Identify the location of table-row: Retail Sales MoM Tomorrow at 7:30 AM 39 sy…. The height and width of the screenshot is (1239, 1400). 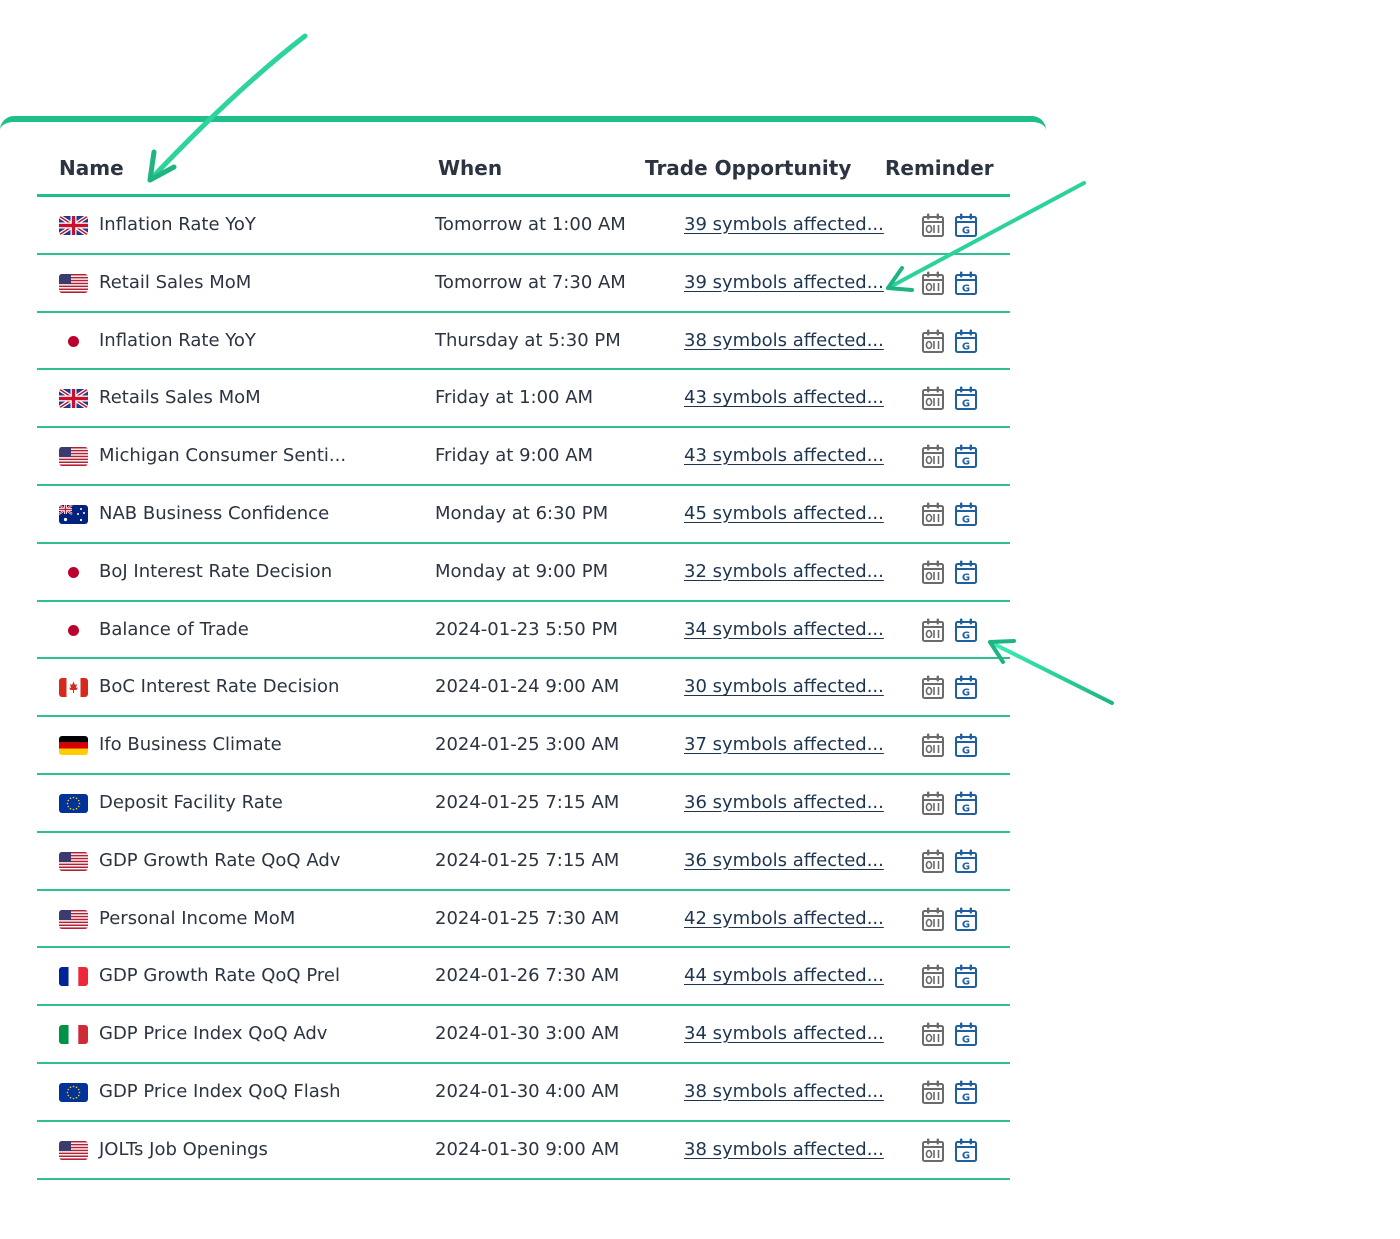
(523, 284).